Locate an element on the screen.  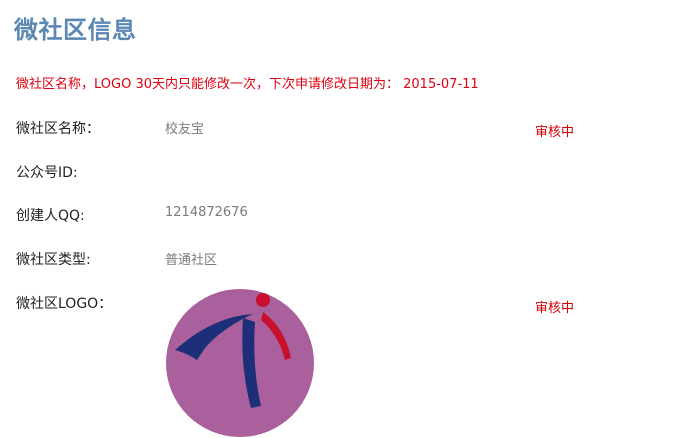
community-logo-label: 微社区LOGO： is located at coordinates (64, 304).